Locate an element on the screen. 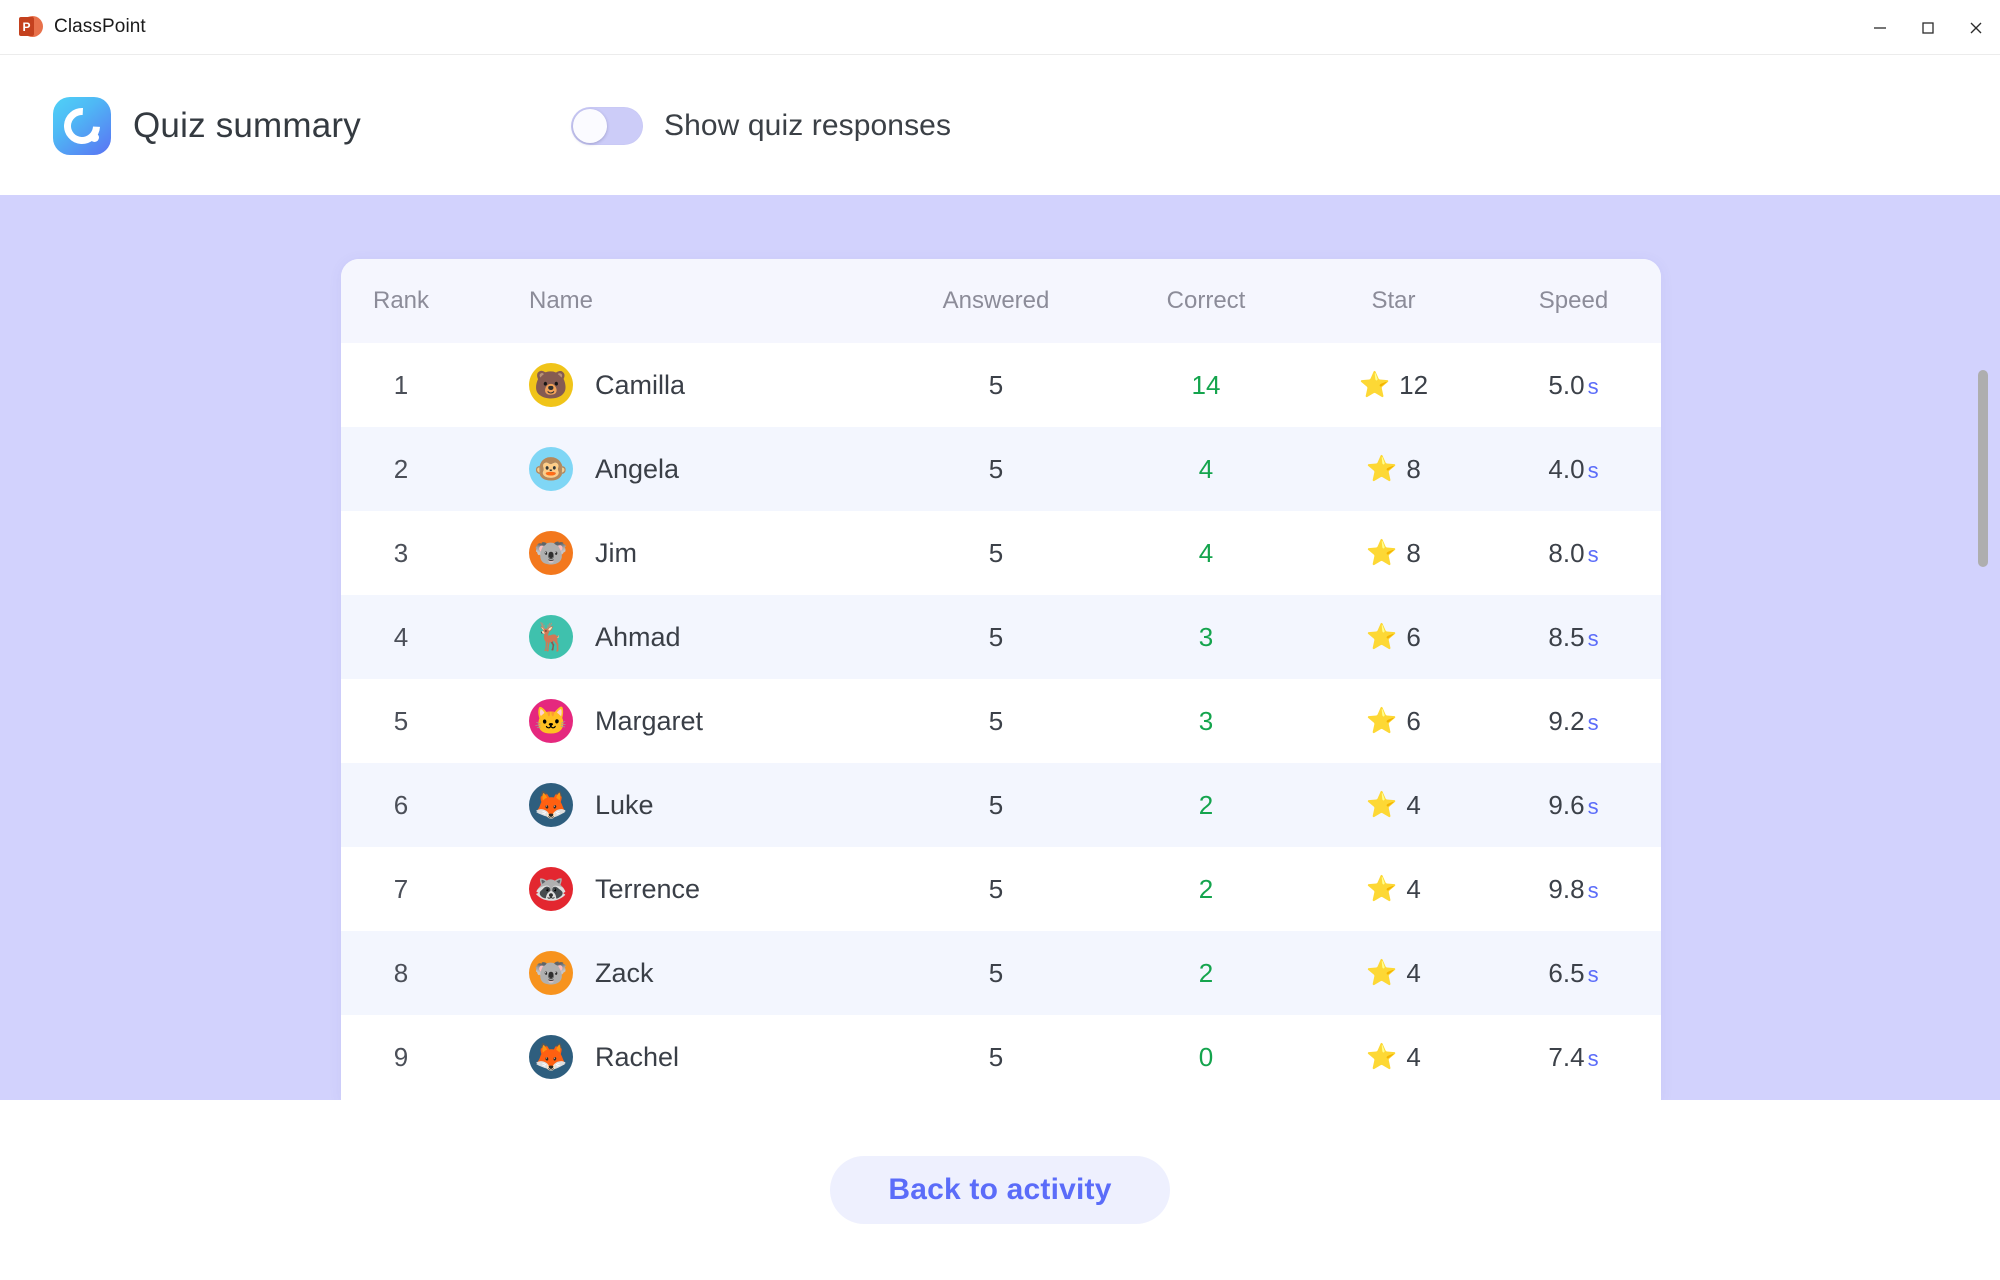  show-quiz-responses-toggle is located at coordinates (607, 125).